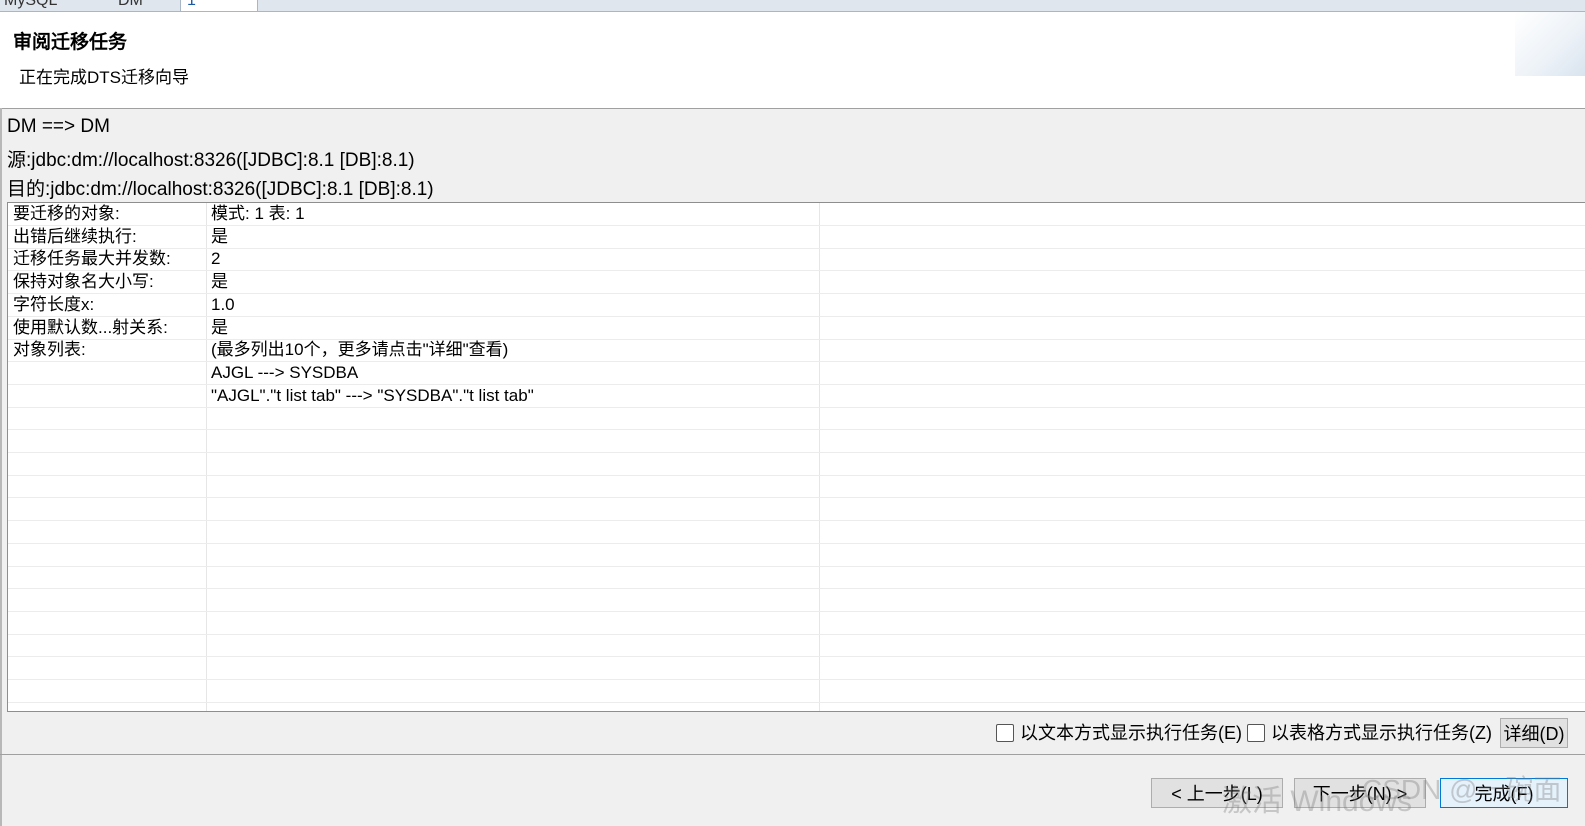 This screenshot has width=1585, height=826. Describe the element at coordinates (104, 77) in the screenshot. I see `page-subtitle: 正在完成DTS迁移向导` at that location.